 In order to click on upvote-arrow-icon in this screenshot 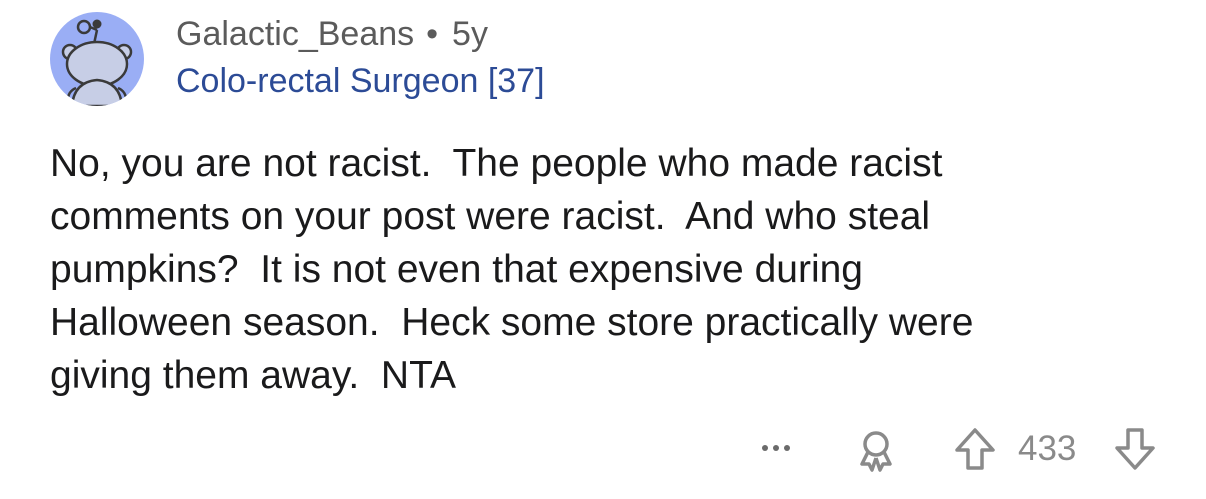, I will do `click(975, 449)`.